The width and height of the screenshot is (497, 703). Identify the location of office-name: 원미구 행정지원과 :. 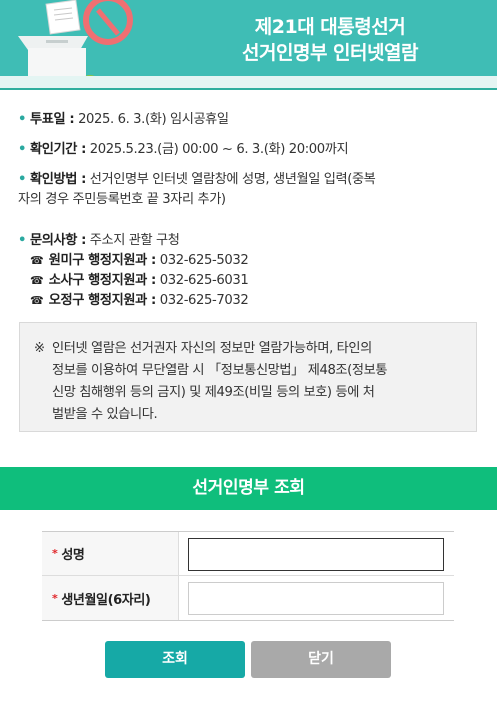
(102, 260).